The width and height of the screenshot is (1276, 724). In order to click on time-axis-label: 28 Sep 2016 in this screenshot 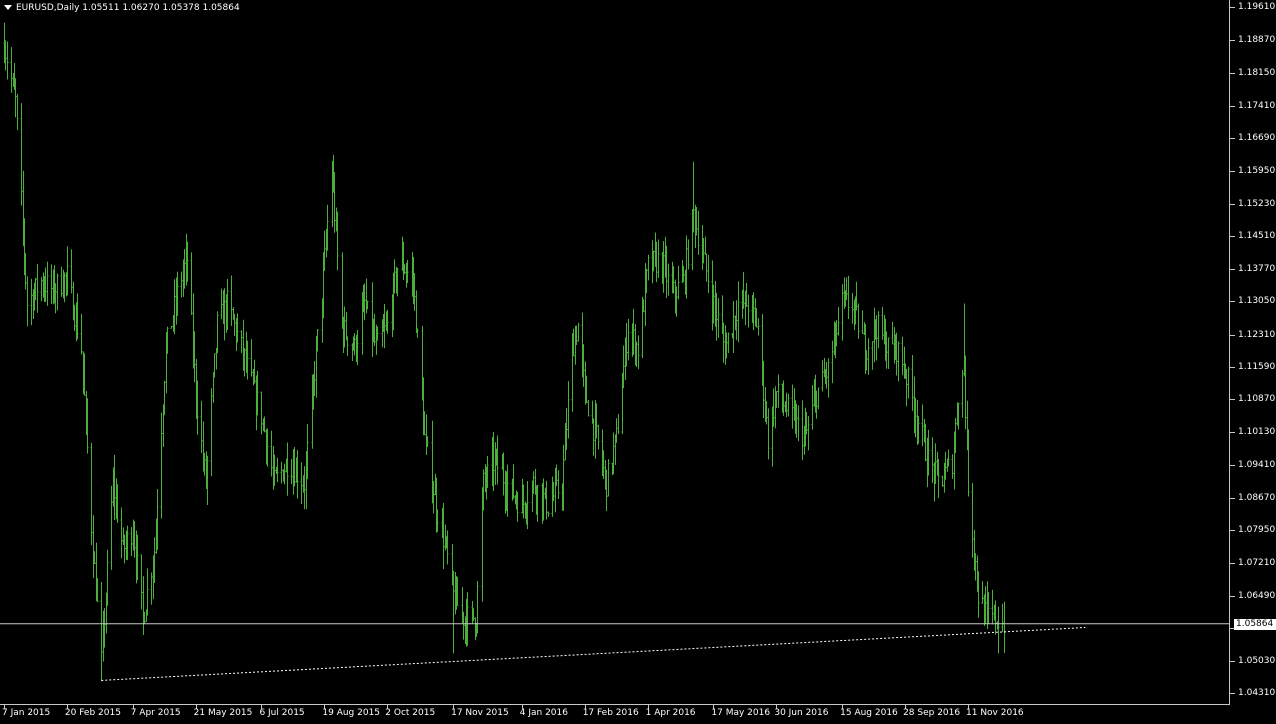, I will do `click(932, 713)`.